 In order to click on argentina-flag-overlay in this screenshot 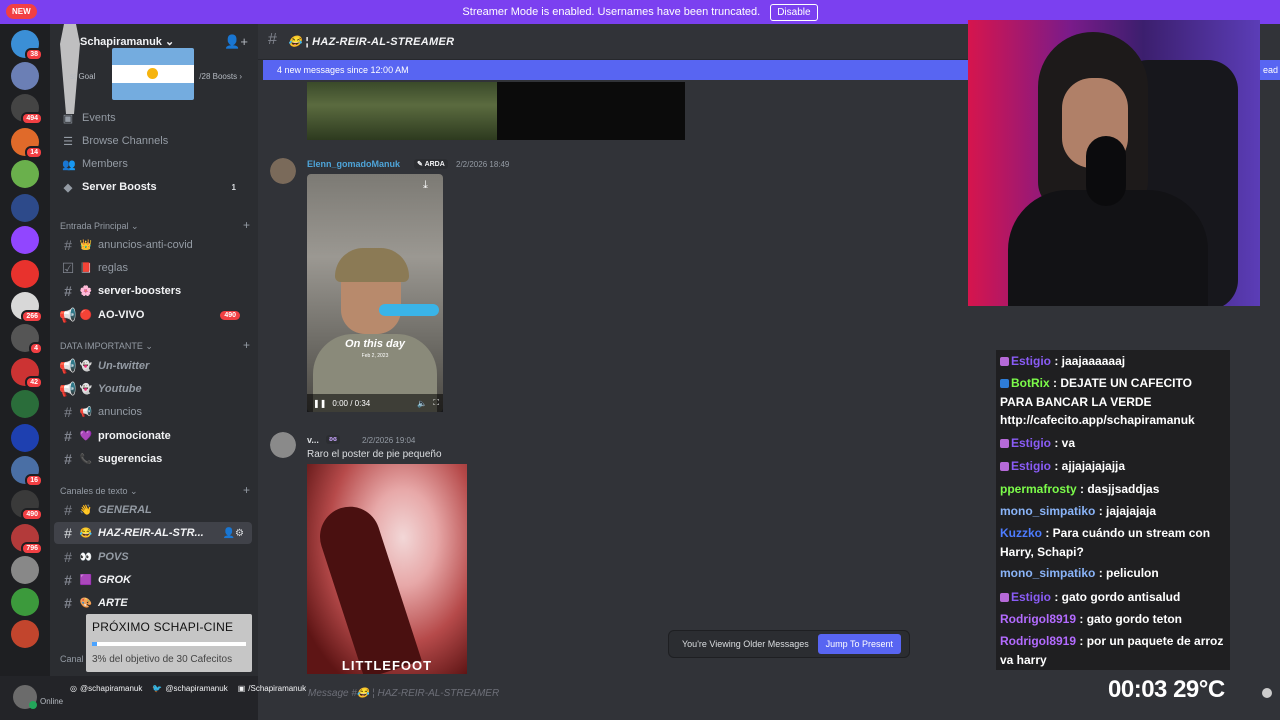, I will do `click(153, 74)`.